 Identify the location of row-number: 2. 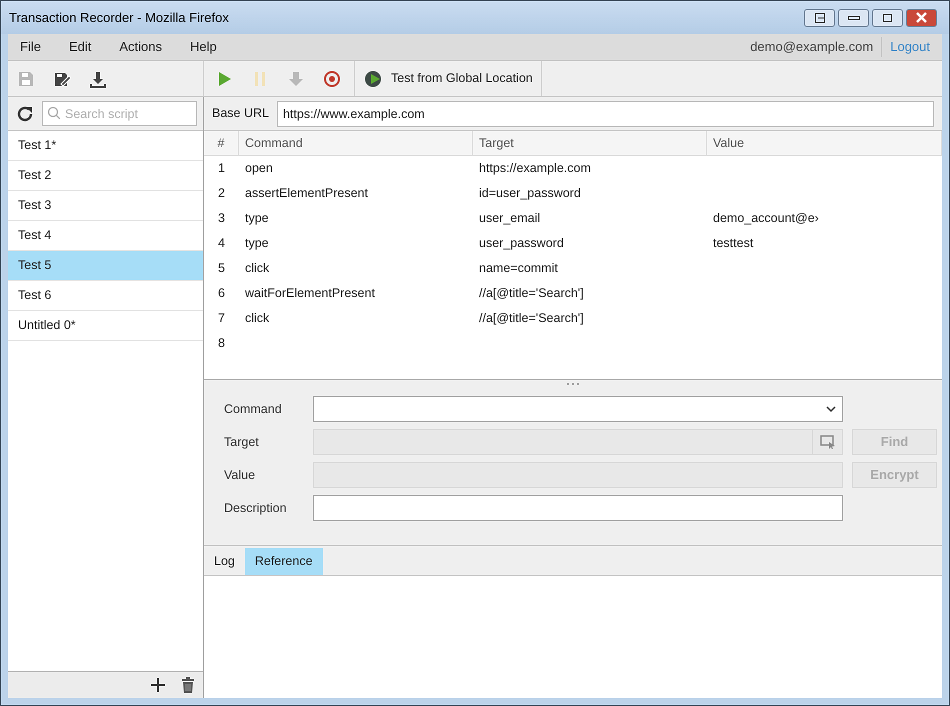
(221, 193).